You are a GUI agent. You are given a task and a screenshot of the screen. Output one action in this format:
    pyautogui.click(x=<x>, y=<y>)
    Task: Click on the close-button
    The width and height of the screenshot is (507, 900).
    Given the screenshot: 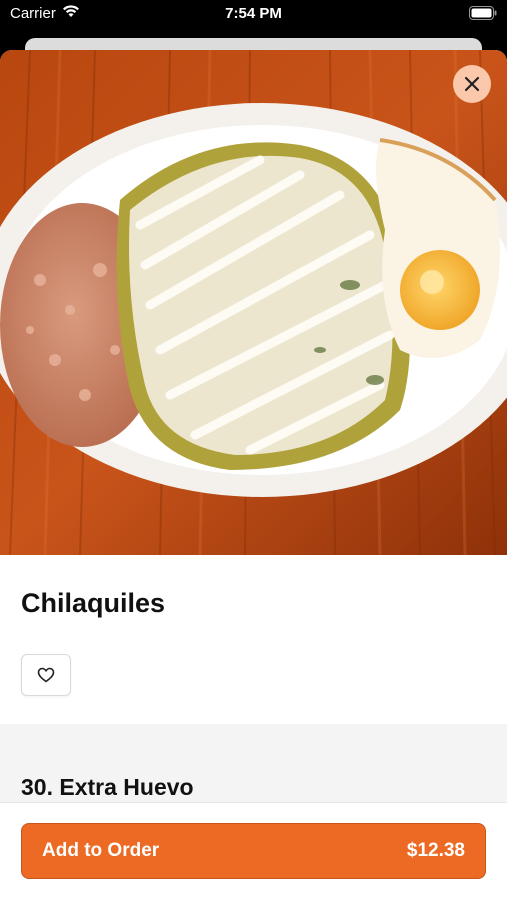 What is the action you would take?
    pyautogui.click(x=472, y=84)
    